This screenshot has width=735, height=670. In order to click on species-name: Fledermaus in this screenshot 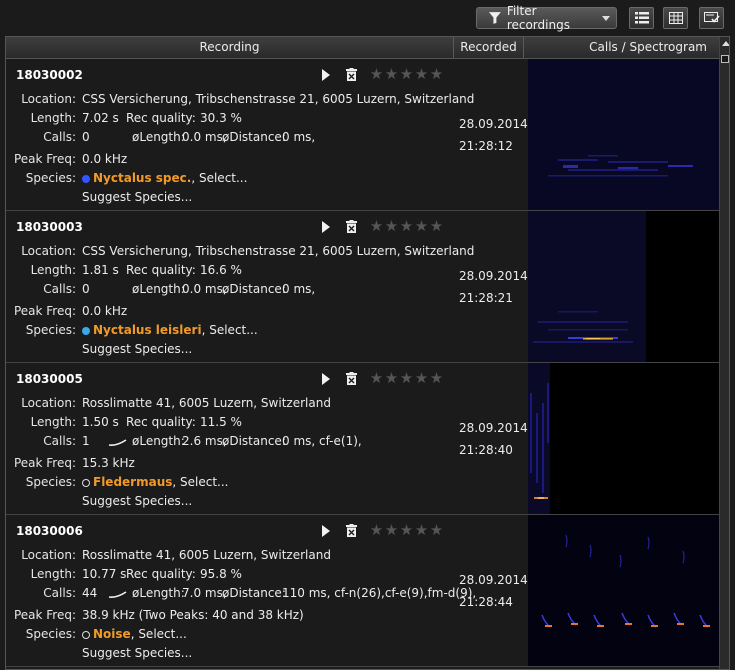, I will do `click(132, 482)`.